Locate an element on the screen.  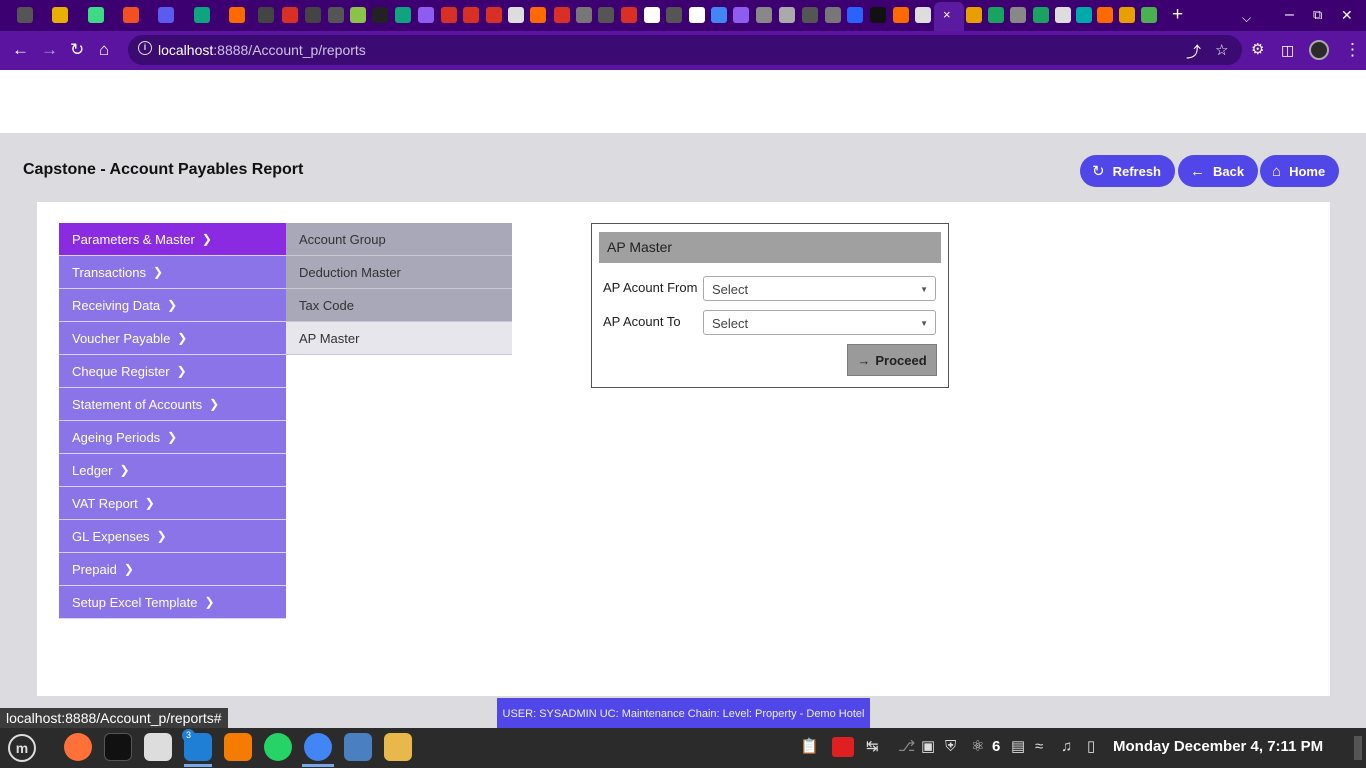
ap-account-from-select: Select ▼ is located at coordinates (819, 288).